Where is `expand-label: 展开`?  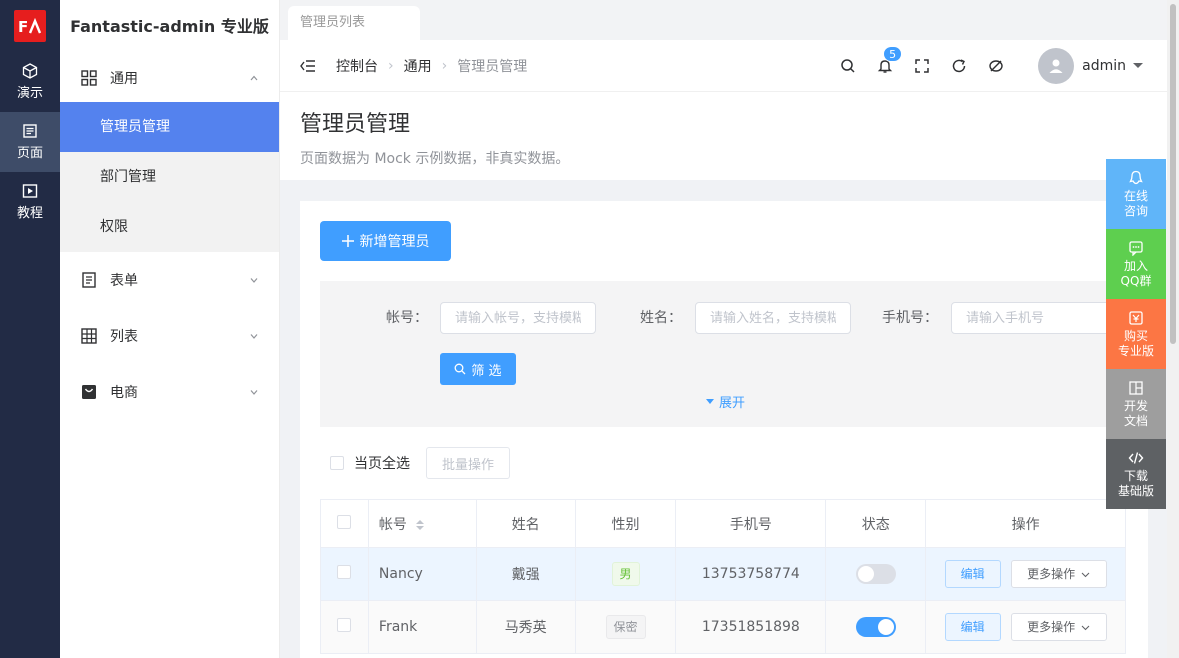 expand-label: 展开 is located at coordinates (732, 403).